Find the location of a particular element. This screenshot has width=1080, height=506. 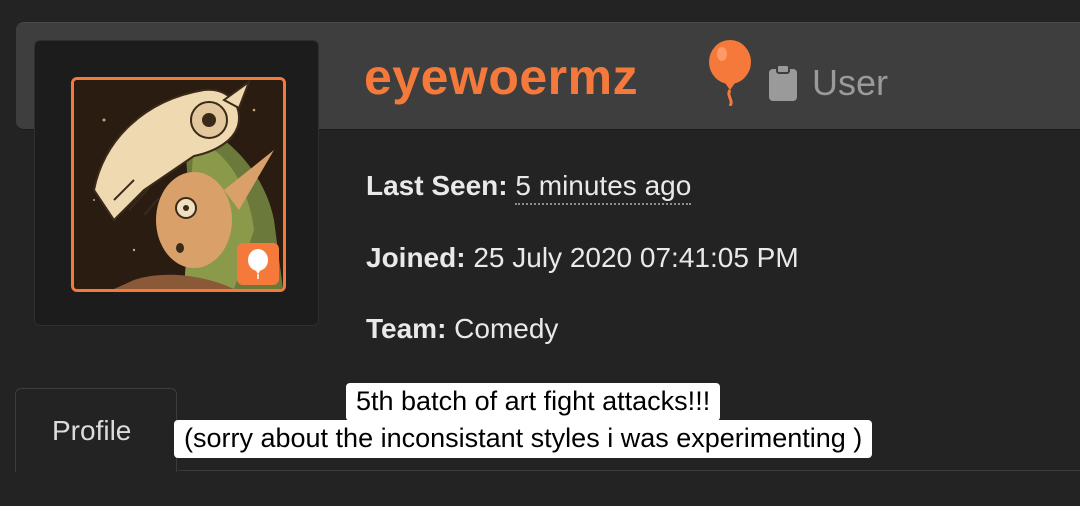

avatar-card is located at coordinates (176, 183).